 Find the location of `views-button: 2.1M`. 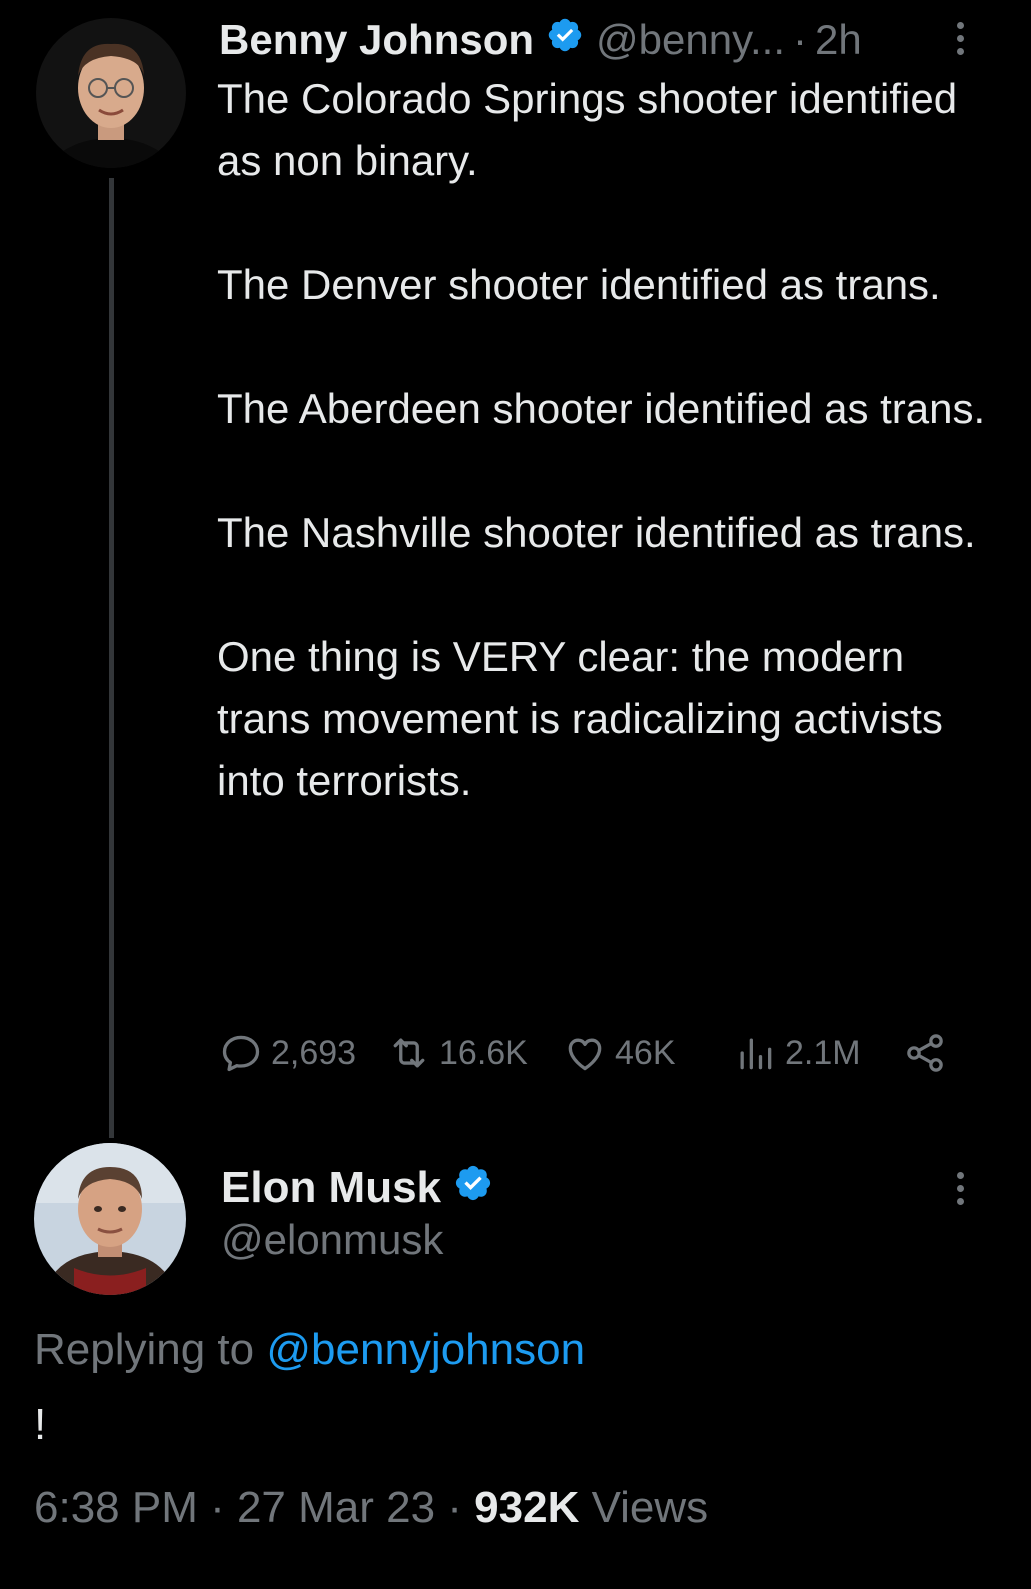

views-button: 2.1M is located at coordinates (797, 1053).